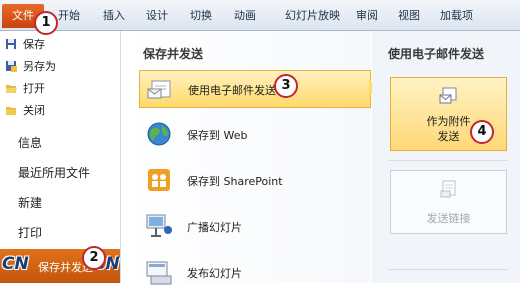 This screenshot has height=290, width=520. I want to click on attachment-email-icon, so click(449, 96).